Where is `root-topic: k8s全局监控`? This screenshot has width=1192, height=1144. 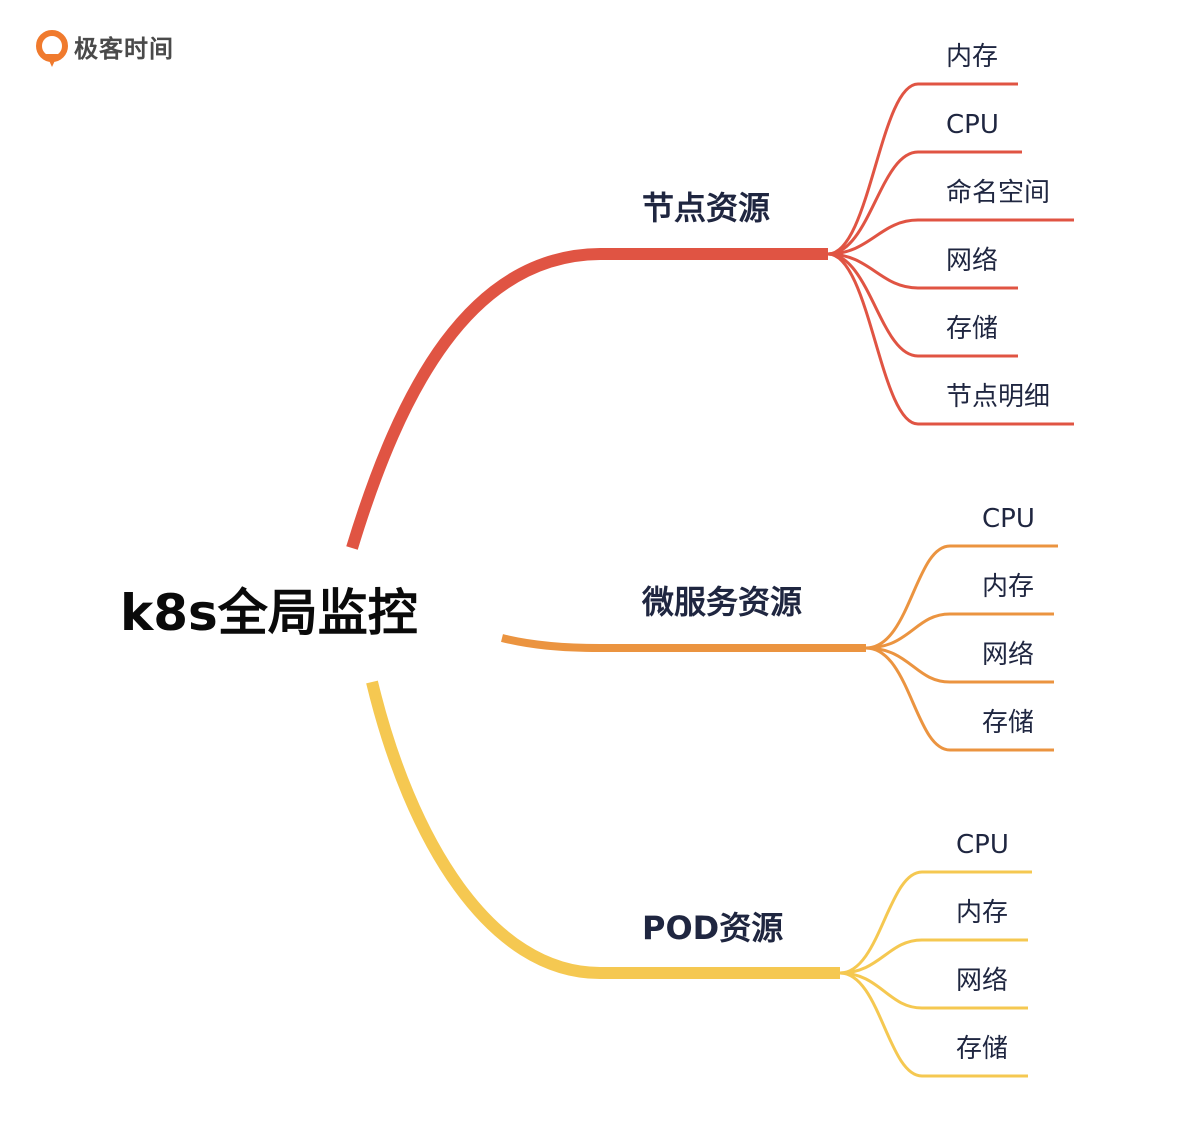
root-topic: k8s全局监控 is located at coordinates (269, 613).